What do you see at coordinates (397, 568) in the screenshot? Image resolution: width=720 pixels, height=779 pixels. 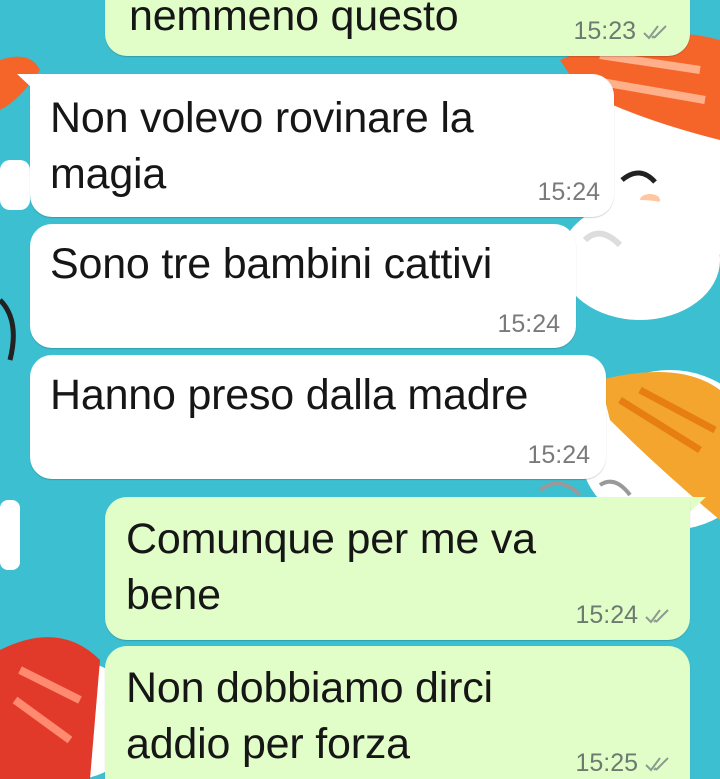 I see `message-bubble-outgoing: Comunque per me va bene 15:24` at bounding box center [397, 568].